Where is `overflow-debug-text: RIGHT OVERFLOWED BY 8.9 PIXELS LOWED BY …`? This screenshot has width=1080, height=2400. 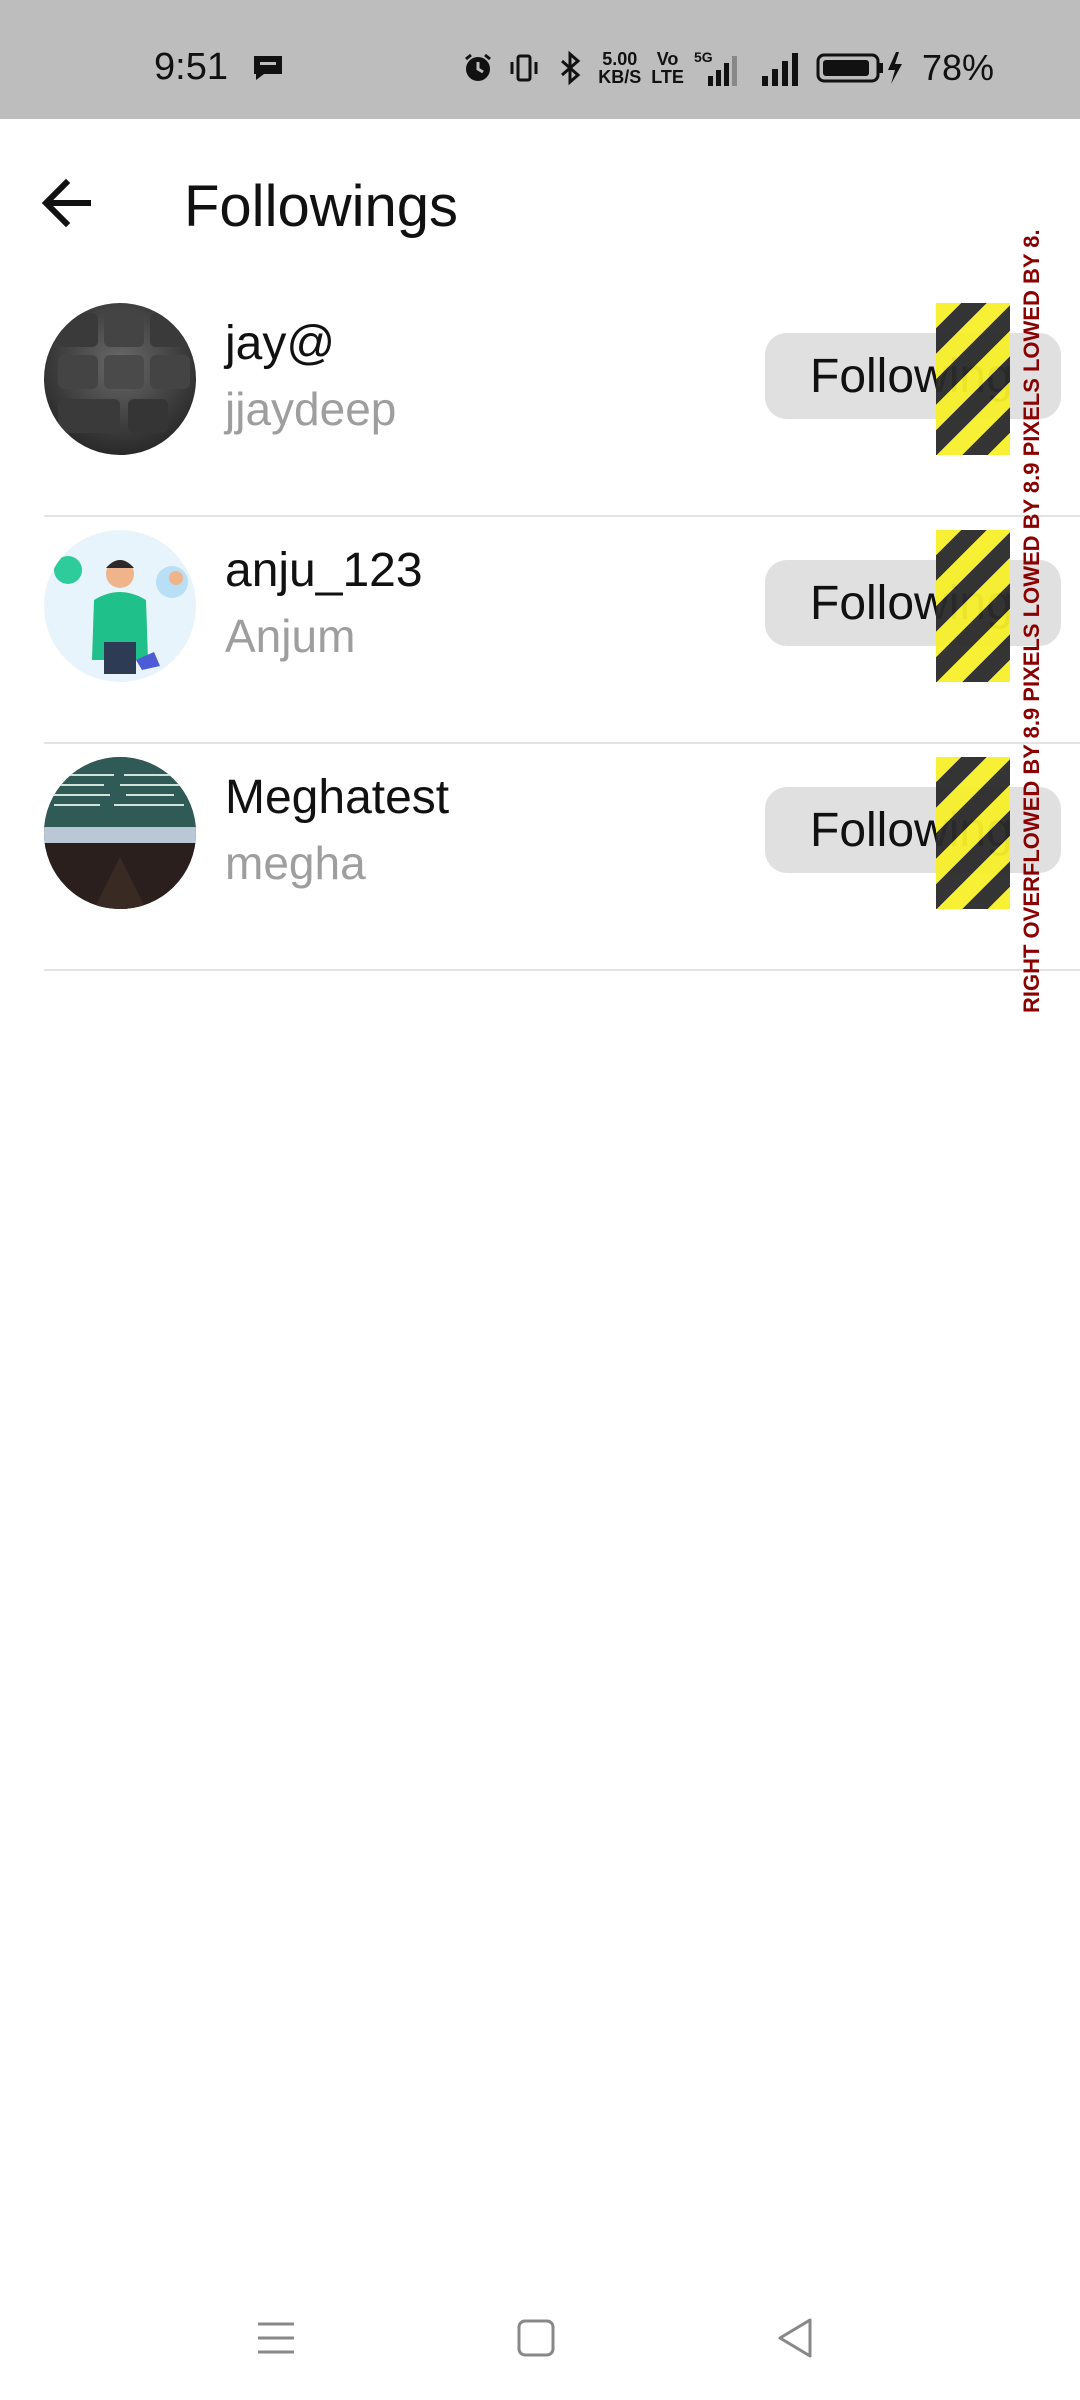 overflow-debug-text: RIGHT OVERFLOWED BY 8.9 PIXELS LOWED BY … is located at coordinates (1031, 621).